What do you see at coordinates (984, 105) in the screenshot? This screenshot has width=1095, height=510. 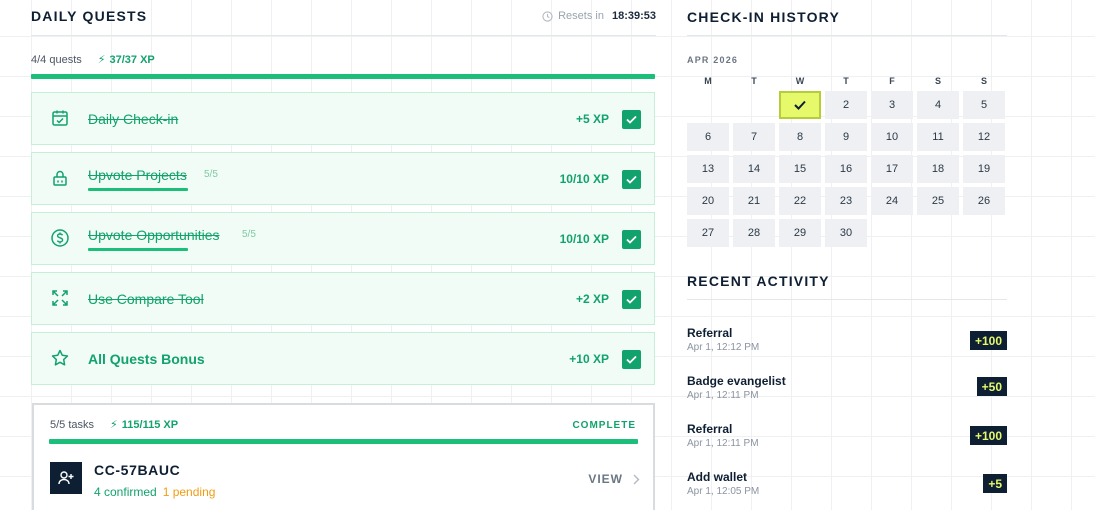 I see `calendar-day: 5` at bounding box center [984, 105].